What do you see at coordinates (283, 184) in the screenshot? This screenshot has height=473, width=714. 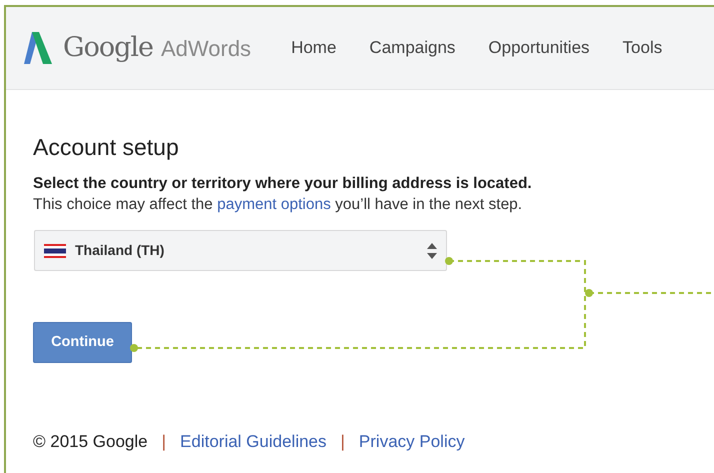 I see `instruction-text: Select the country or territory where your billing address is located.` at bounding box center [283, 184].